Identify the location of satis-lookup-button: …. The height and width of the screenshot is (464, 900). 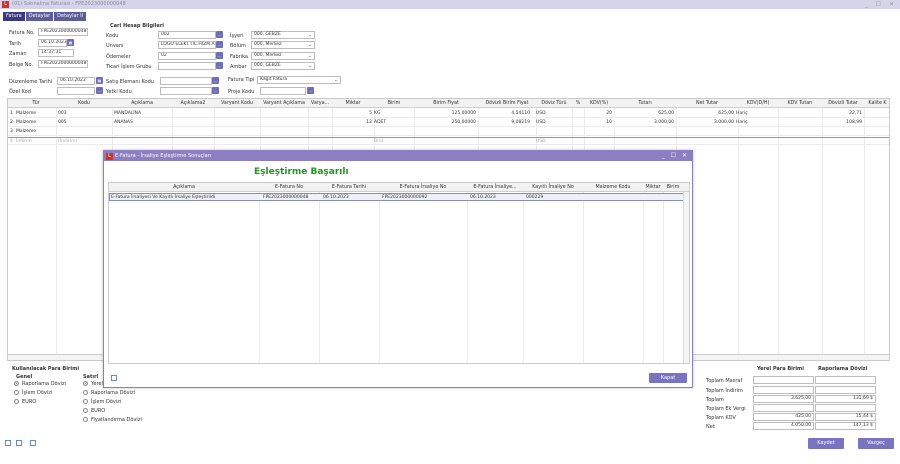
(215, 80).